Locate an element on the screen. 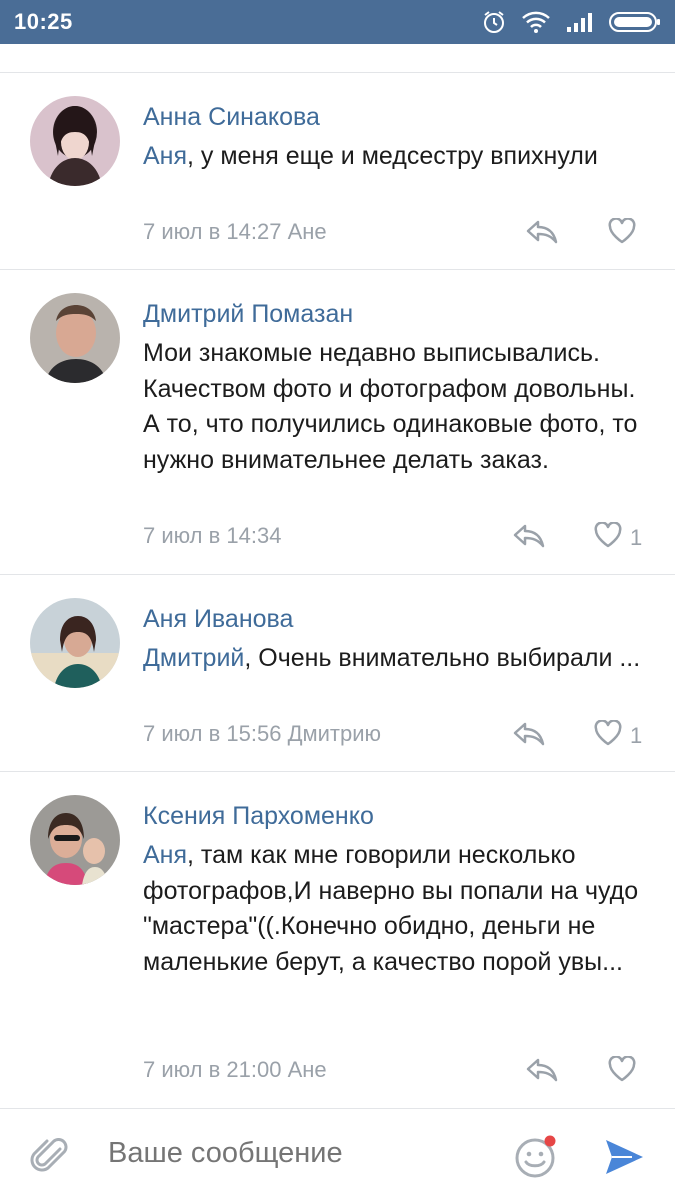  message-input is located at coordinates (298, 1153).